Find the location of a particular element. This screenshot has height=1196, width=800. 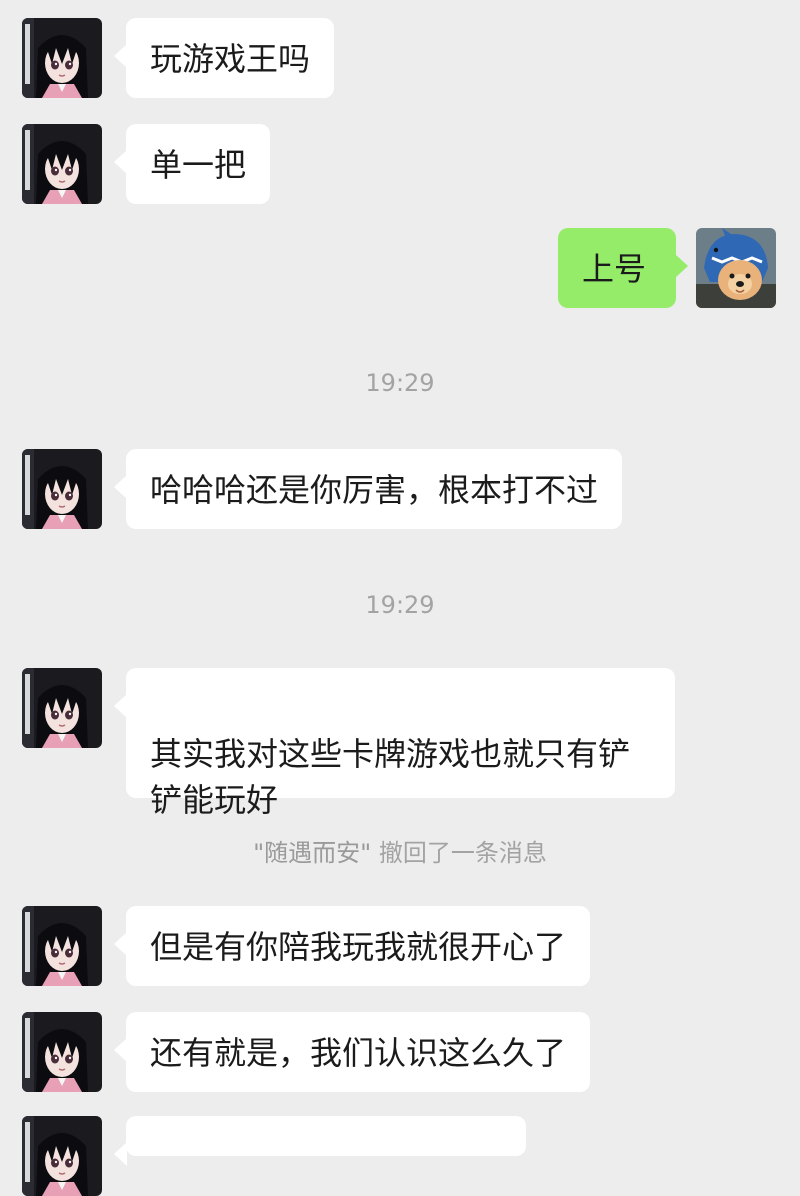

message-bubble: 但是有你陪我玩我就很开心了 is located at coordinates (352, 946).